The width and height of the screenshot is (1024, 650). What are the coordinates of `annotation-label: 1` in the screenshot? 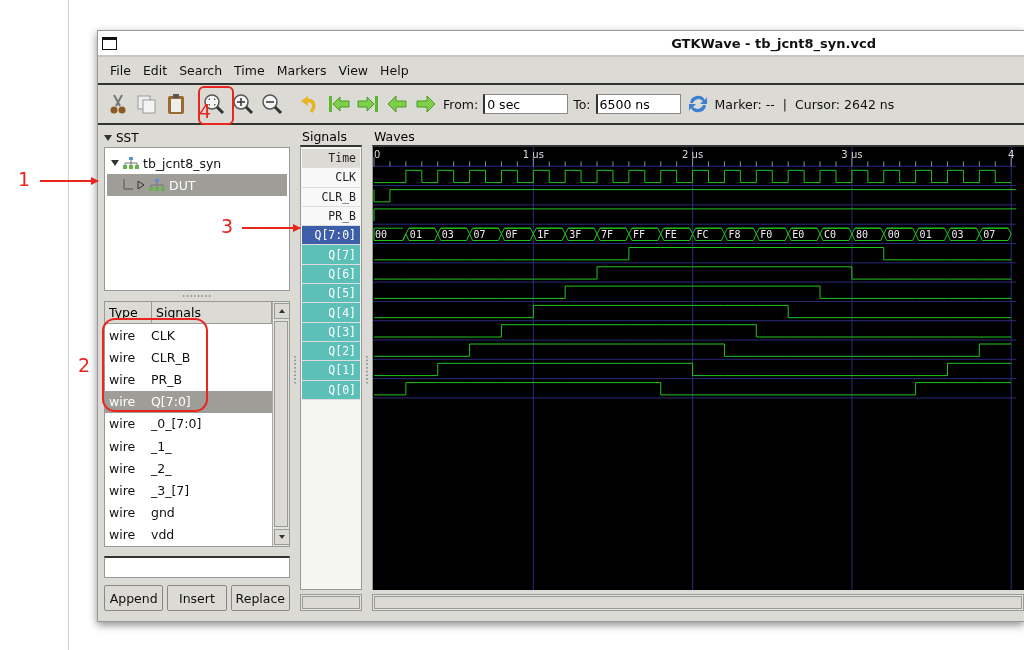 It's located at (24, 179).